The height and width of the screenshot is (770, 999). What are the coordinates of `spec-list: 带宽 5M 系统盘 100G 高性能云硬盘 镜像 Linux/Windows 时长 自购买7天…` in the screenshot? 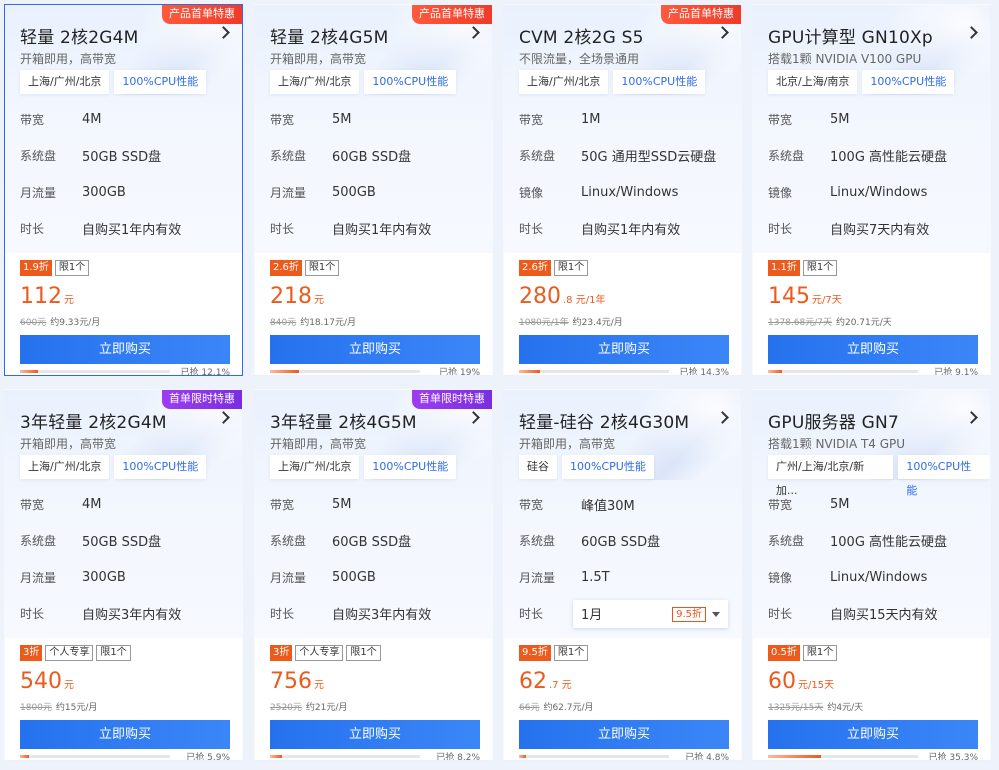 It's located at (873, 174).